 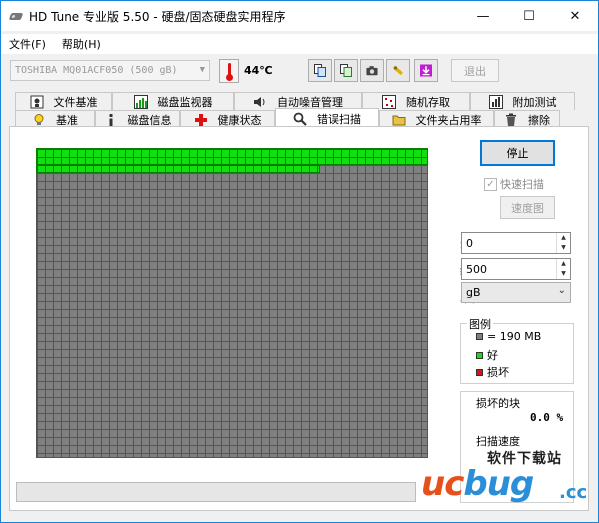 What do you see at coordinates (473, 292) in the screenshot?
I see `unit-value: gB` at bounding box center [473, 292].